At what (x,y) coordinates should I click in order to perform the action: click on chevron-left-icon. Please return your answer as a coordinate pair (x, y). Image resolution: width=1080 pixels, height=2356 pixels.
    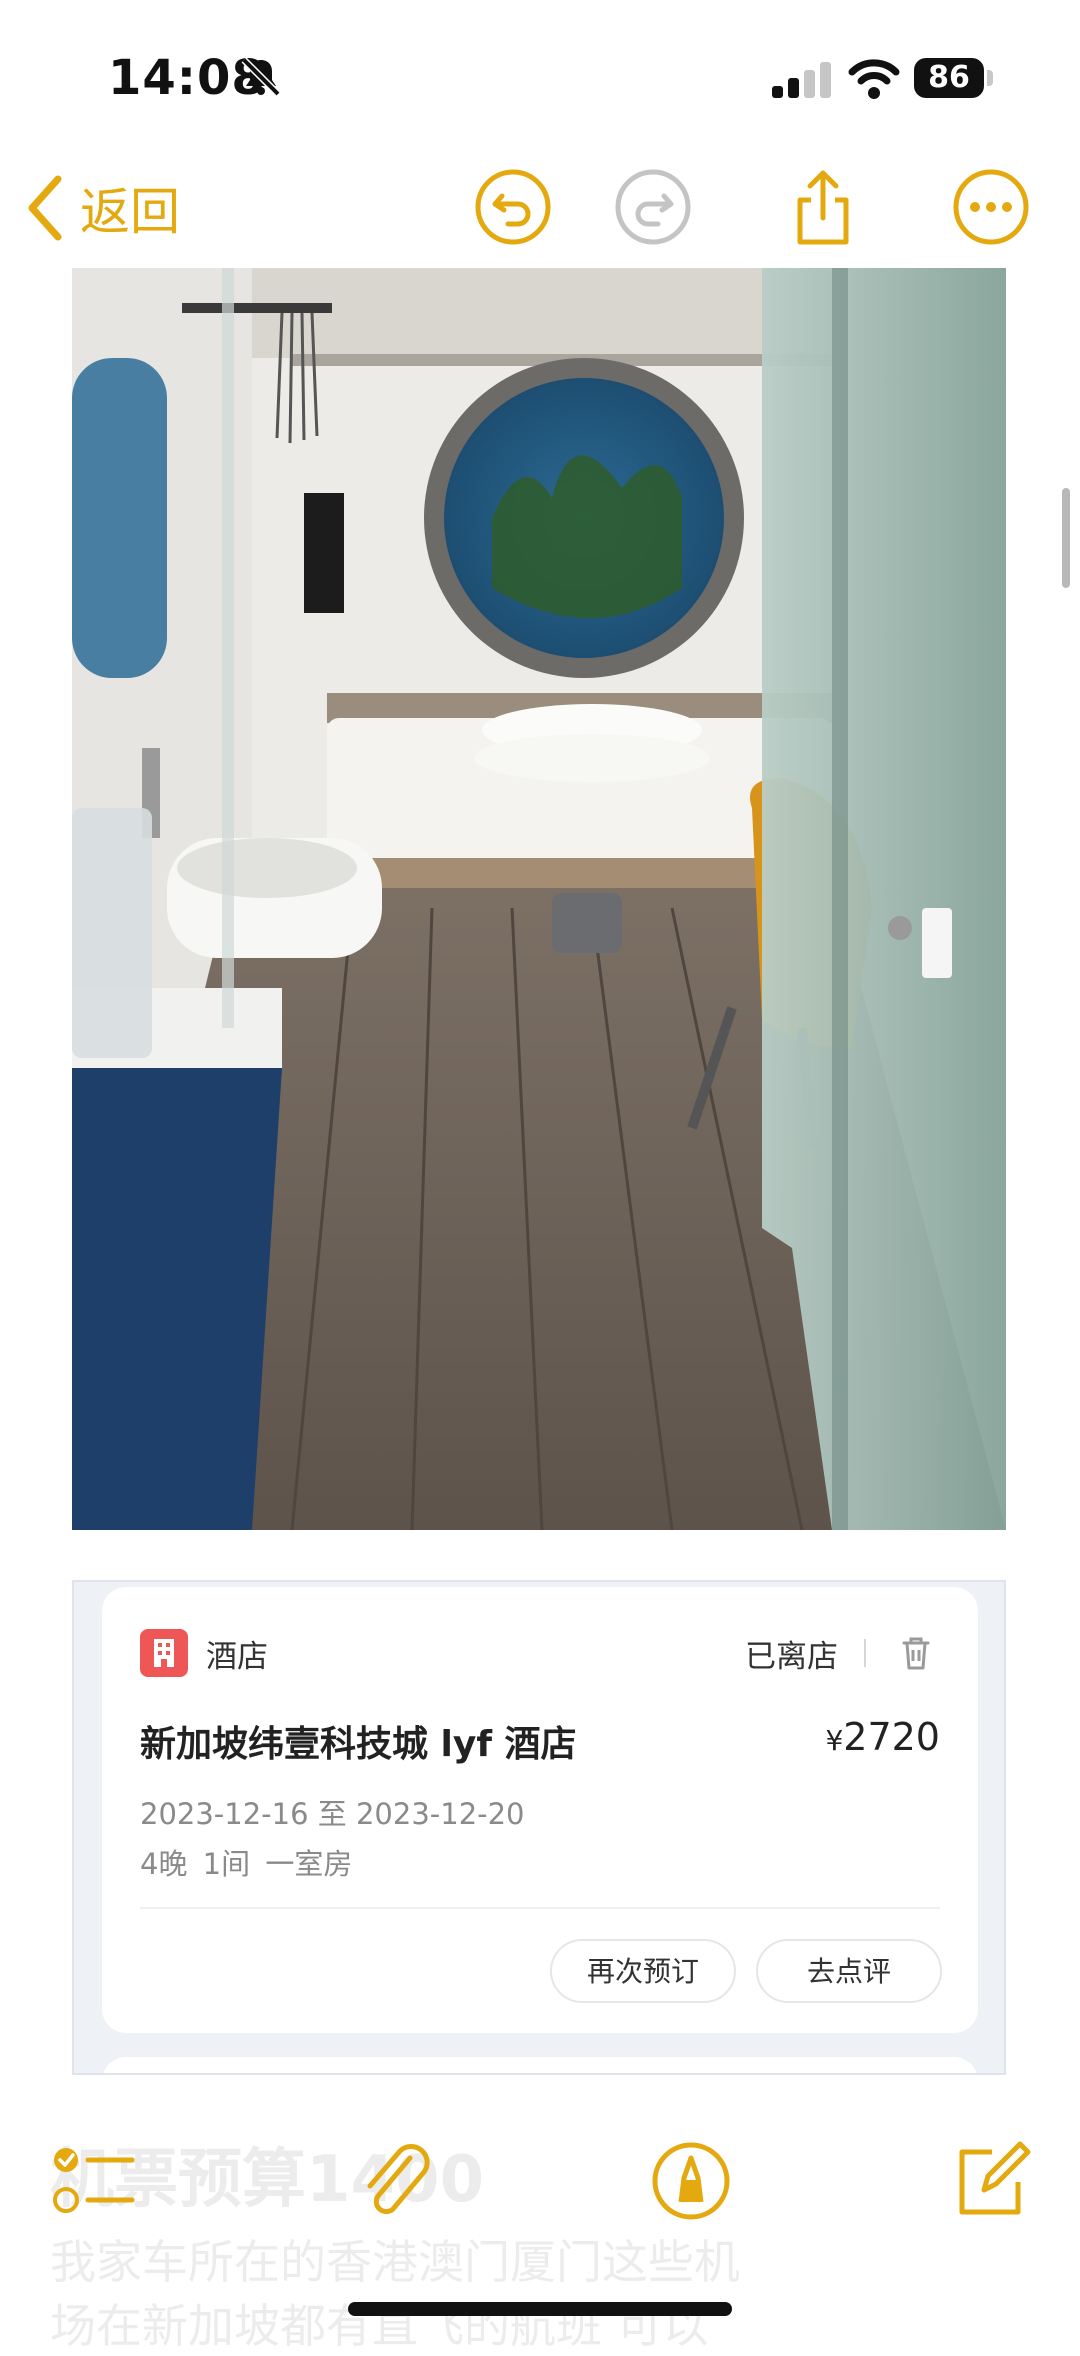
    Looking at the image, I should click on (45, 208).